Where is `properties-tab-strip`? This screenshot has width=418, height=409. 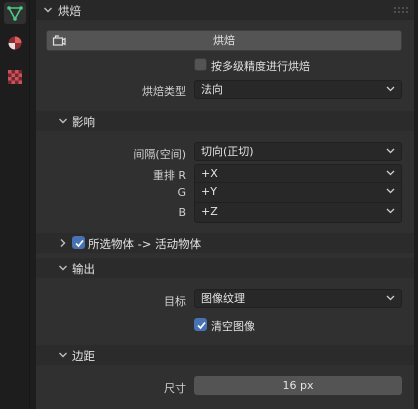
properties-tab-strip is located at coordinates (15, 204).